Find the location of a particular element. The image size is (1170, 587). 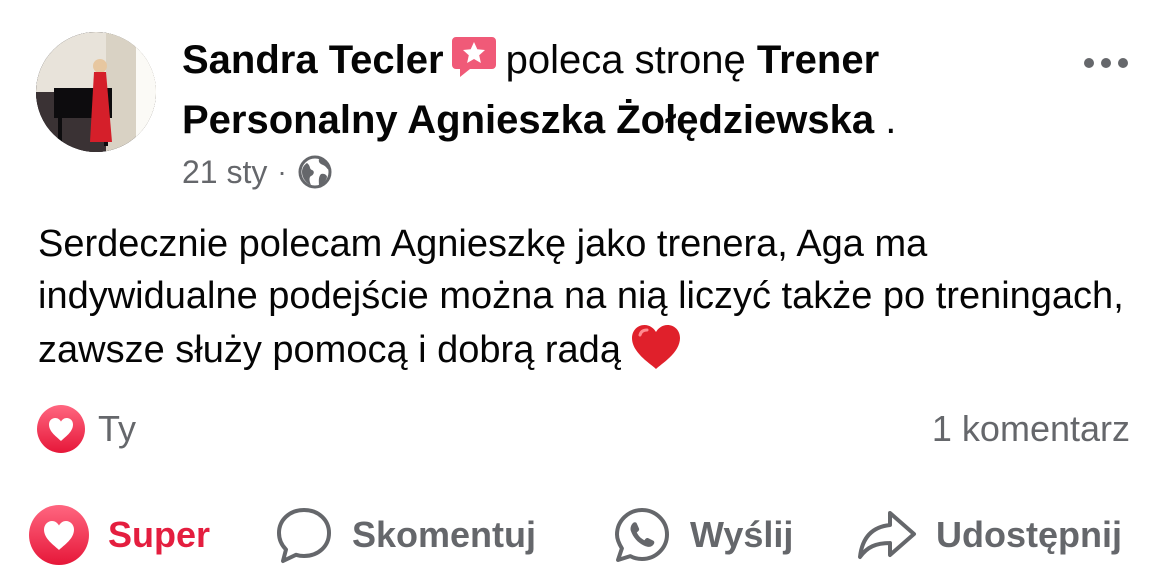

comment-bubble-icon is located at coordinates (304, 535).